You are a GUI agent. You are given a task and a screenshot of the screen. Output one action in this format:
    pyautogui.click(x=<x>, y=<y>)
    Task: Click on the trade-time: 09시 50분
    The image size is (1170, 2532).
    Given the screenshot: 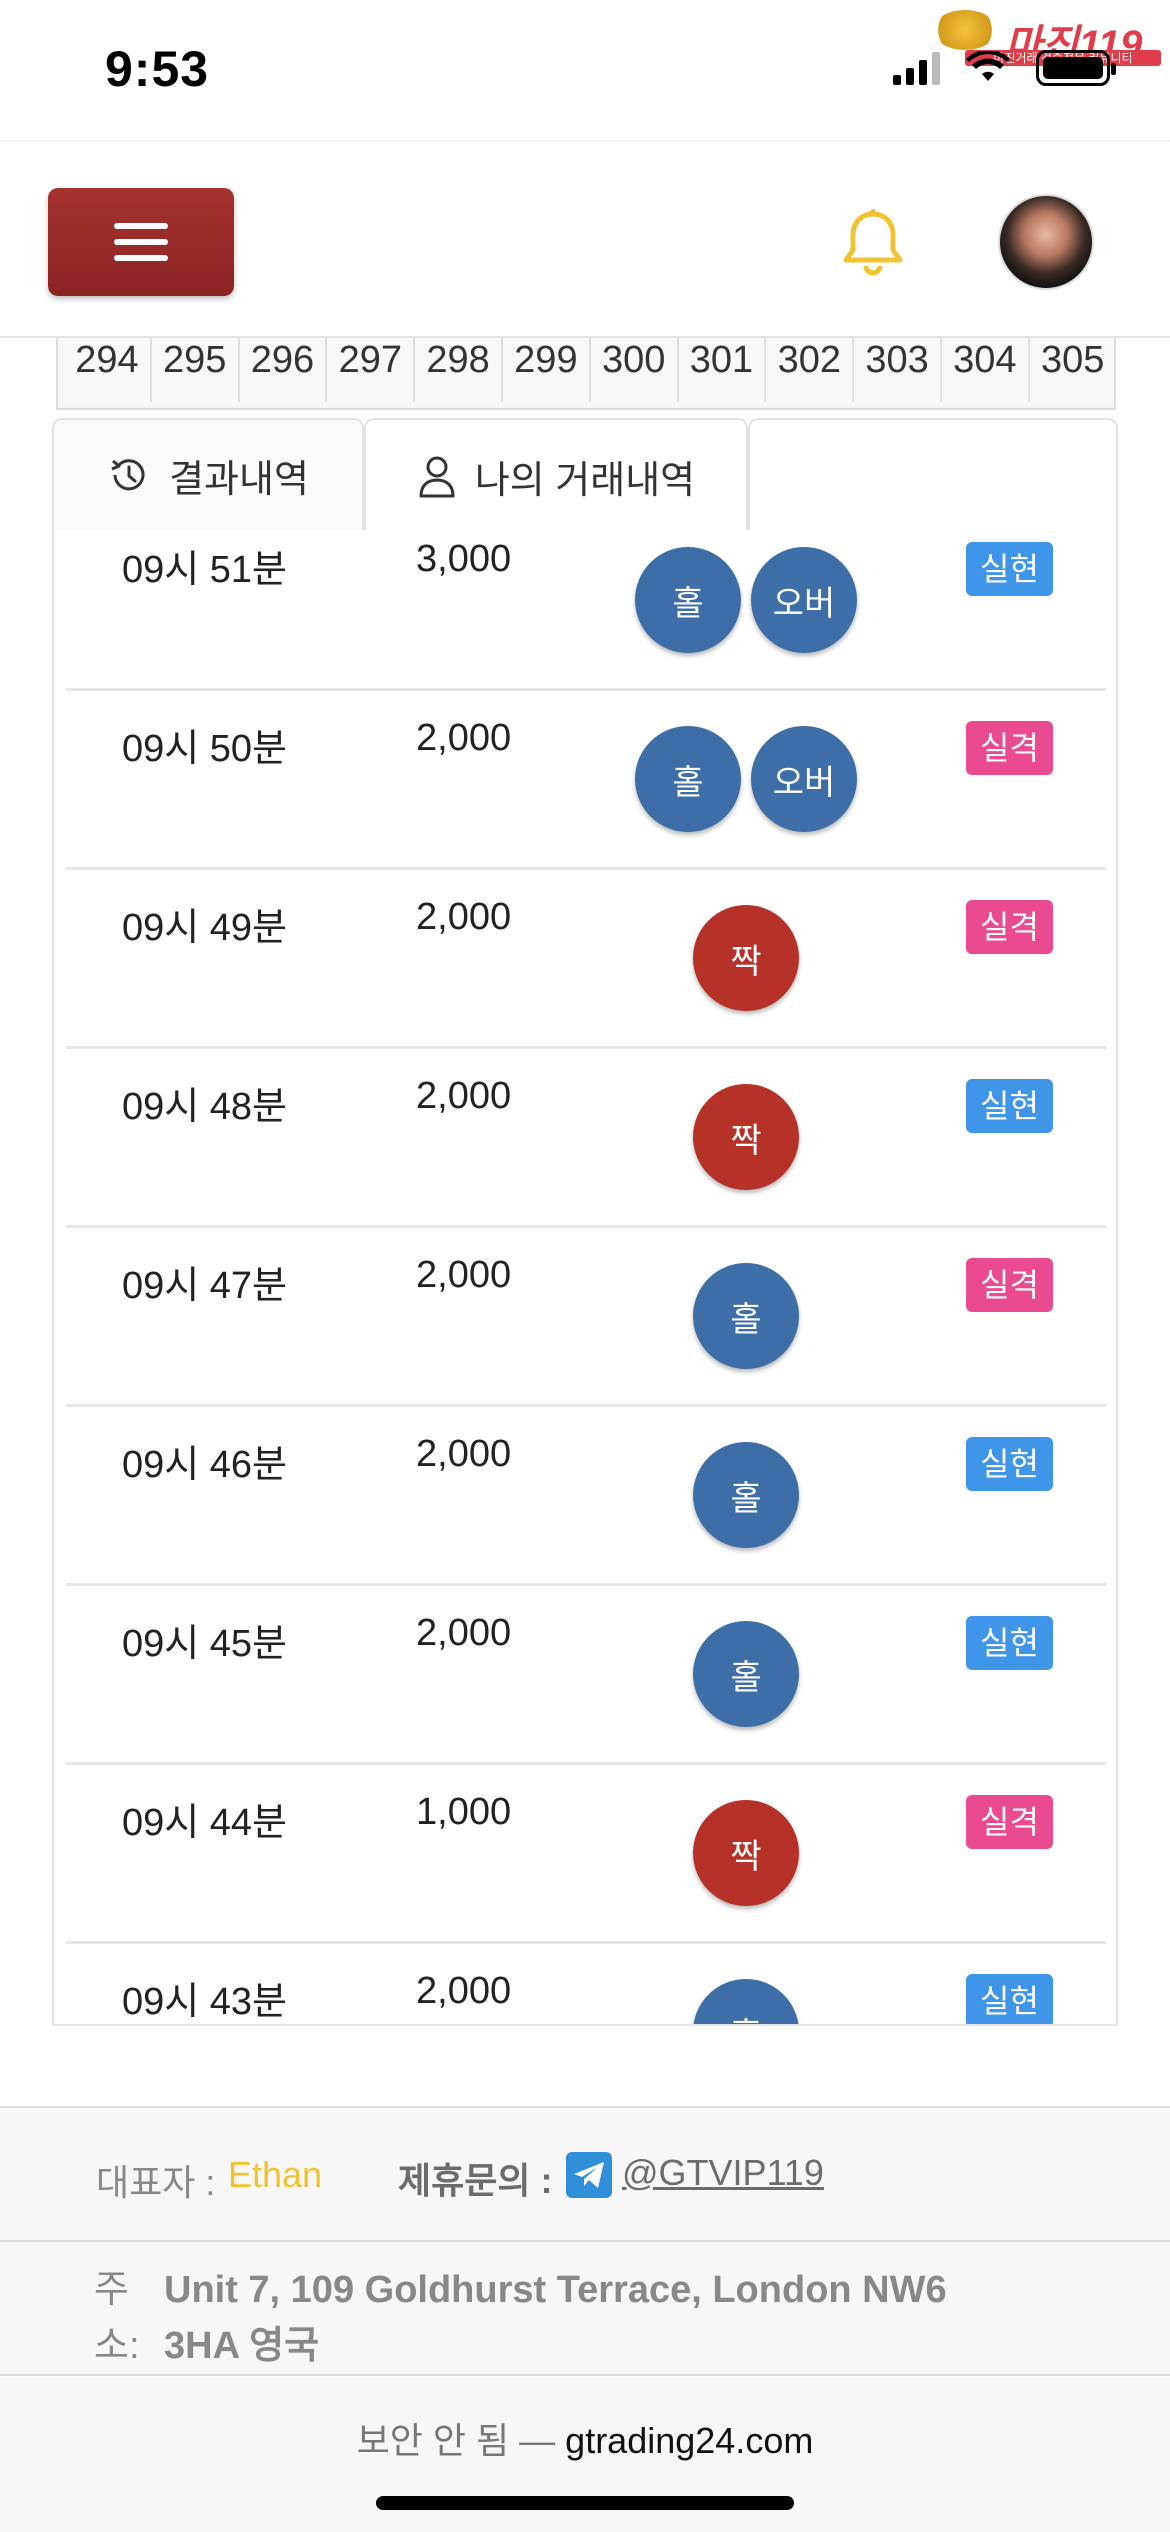 What is the action you would take?
    pyautogui.click(x=205, y=749)
    